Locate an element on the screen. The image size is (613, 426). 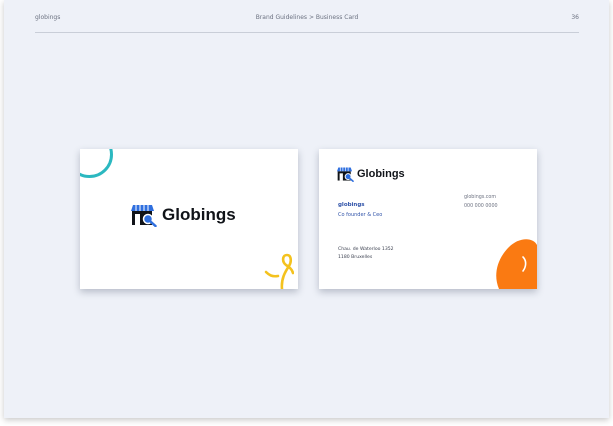
yellow-squiggle-decoration is located at coordinates (279, 271).